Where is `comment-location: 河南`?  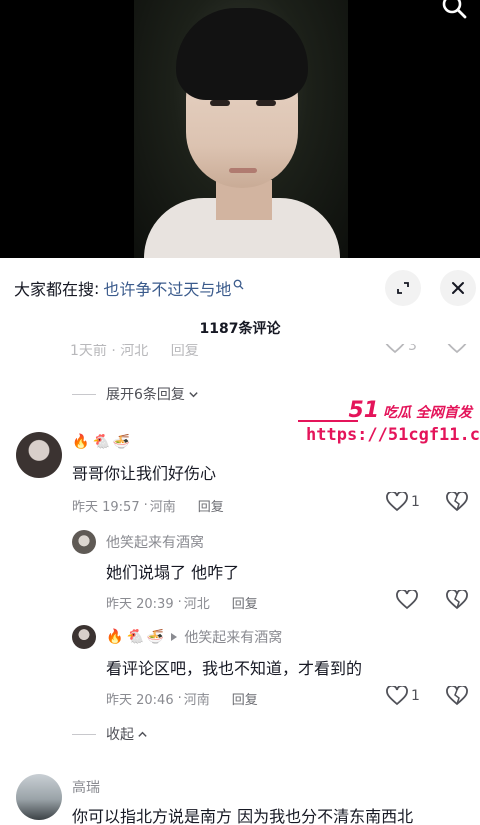 comment-location: 河南 is located at coordinates (162, 507).